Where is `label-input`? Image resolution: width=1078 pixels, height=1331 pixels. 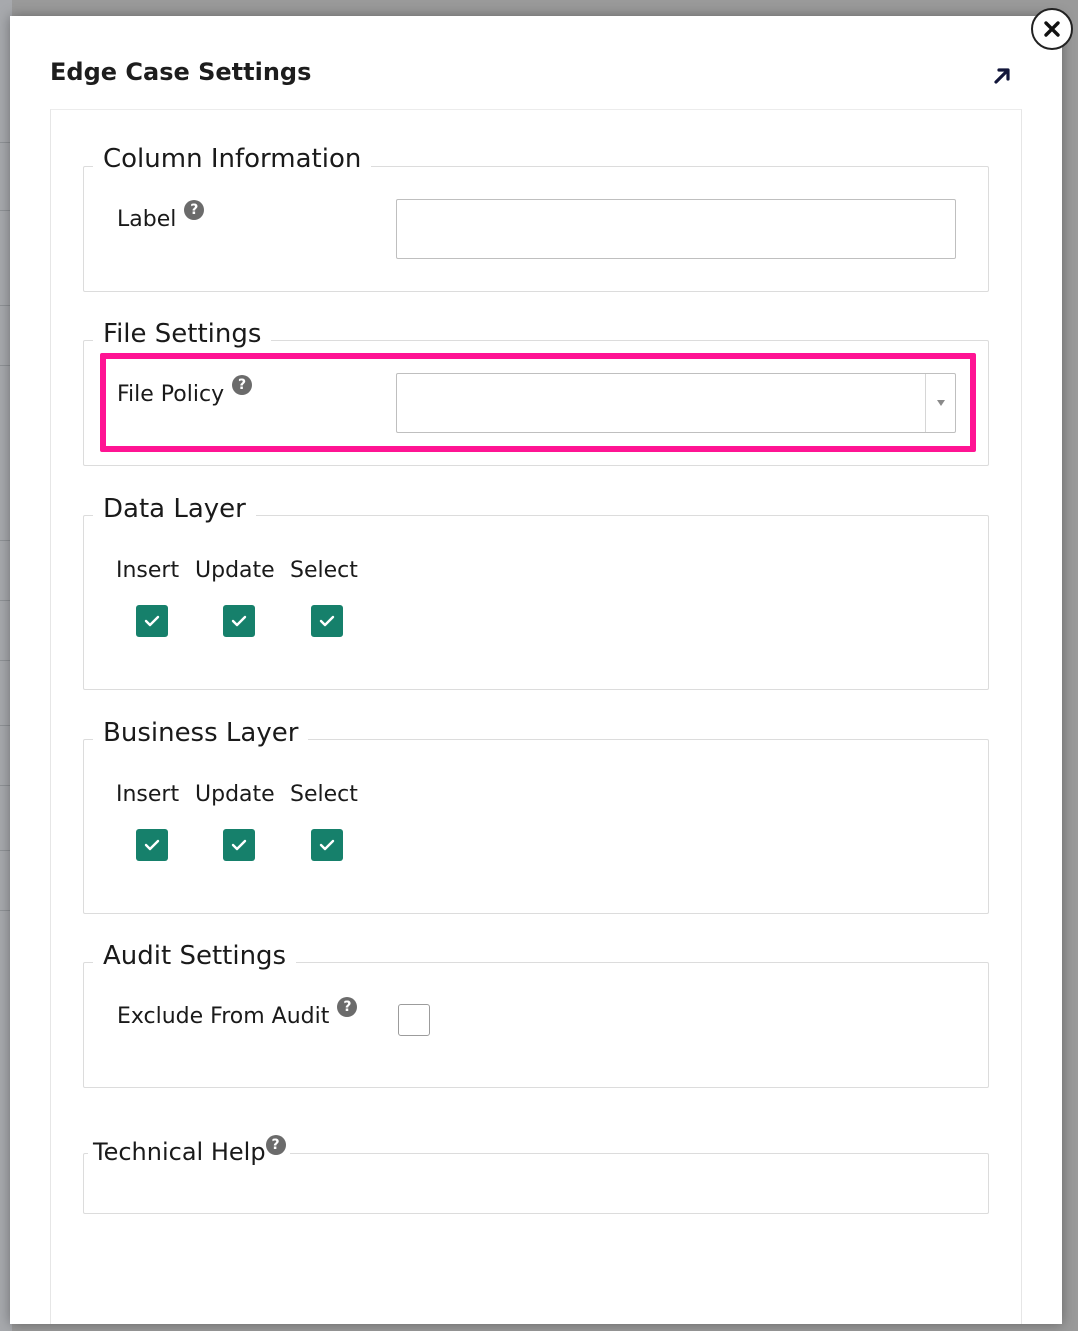 label-input is located at coordinates (676, 229).